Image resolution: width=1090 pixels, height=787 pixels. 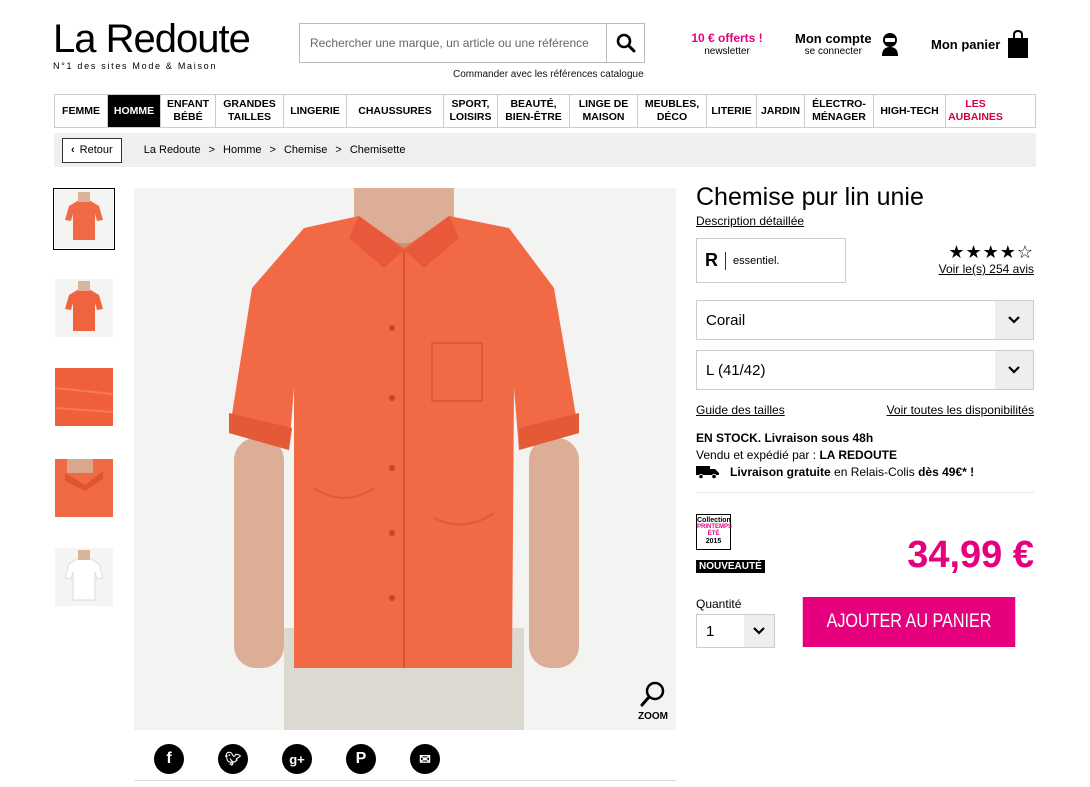 What do you see at coordinates (740, 410) in the screenshot?
I see `size-guide-link: Guide des tailles` at bounding box center [740, 410].